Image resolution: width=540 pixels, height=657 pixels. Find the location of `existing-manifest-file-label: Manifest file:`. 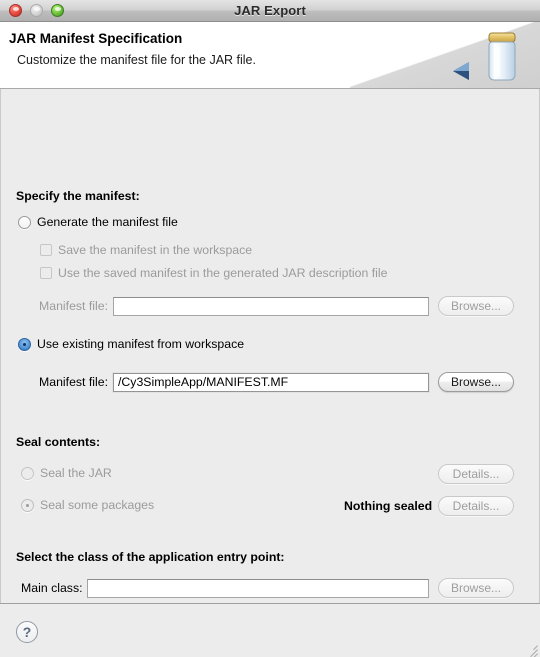

existing-manifest-file-label: Manifest file: is located at coordinates (74, 382).